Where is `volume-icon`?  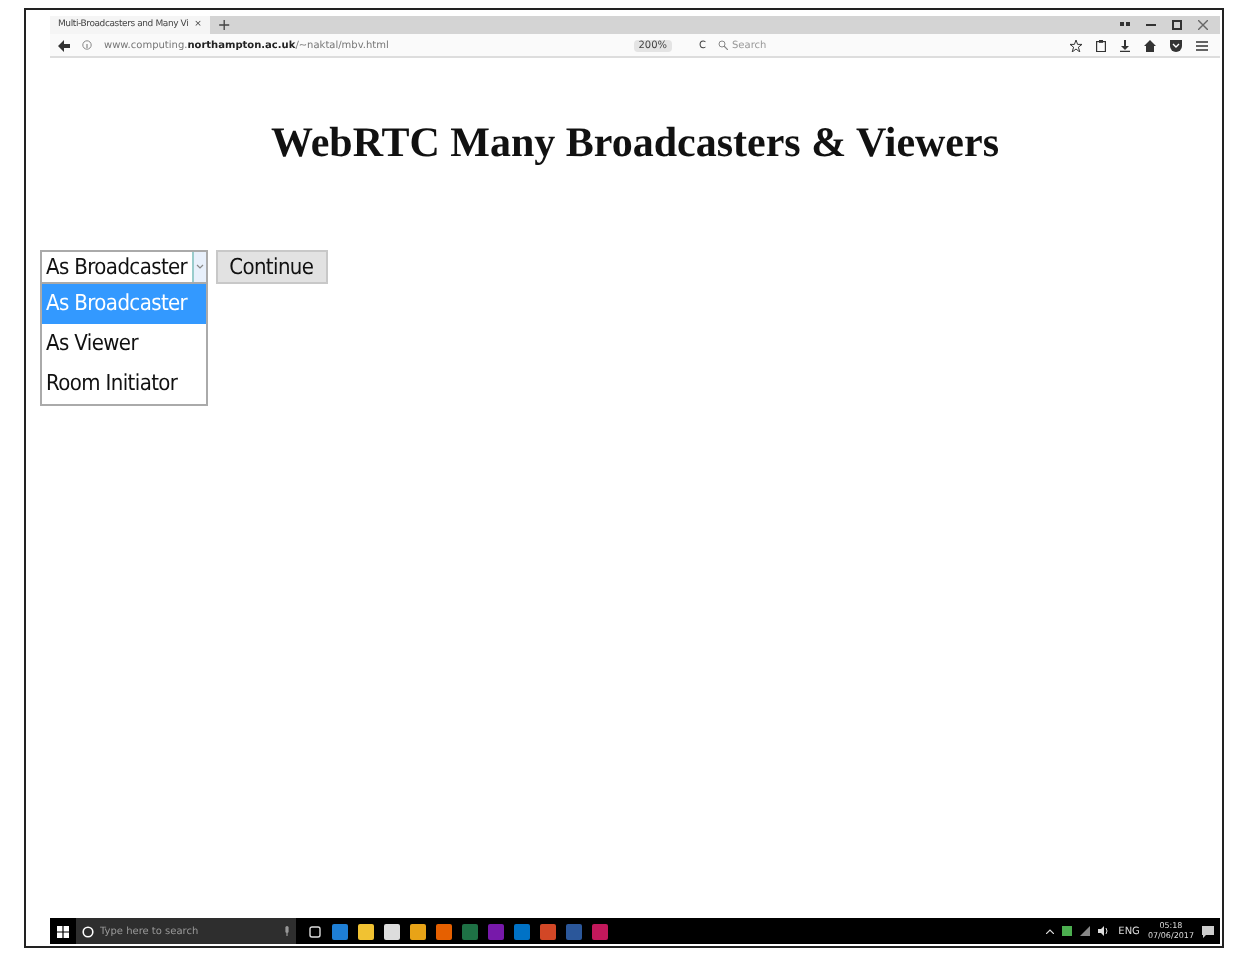
volume-icon is located at coordinates (1104, 931).